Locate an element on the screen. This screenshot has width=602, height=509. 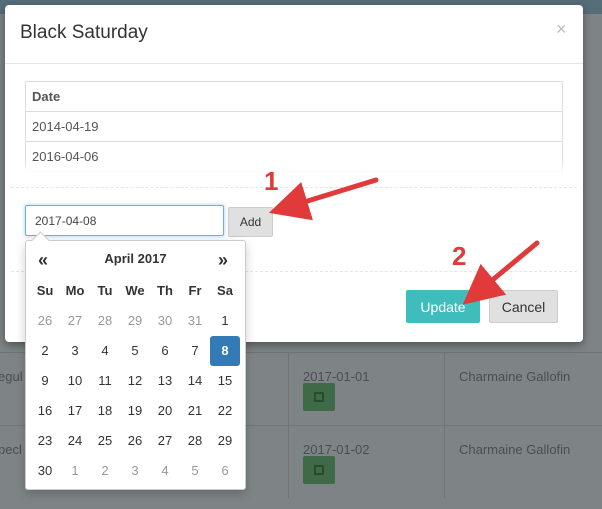
annotation-number-2: 2 is located at coordinates (459, 256).